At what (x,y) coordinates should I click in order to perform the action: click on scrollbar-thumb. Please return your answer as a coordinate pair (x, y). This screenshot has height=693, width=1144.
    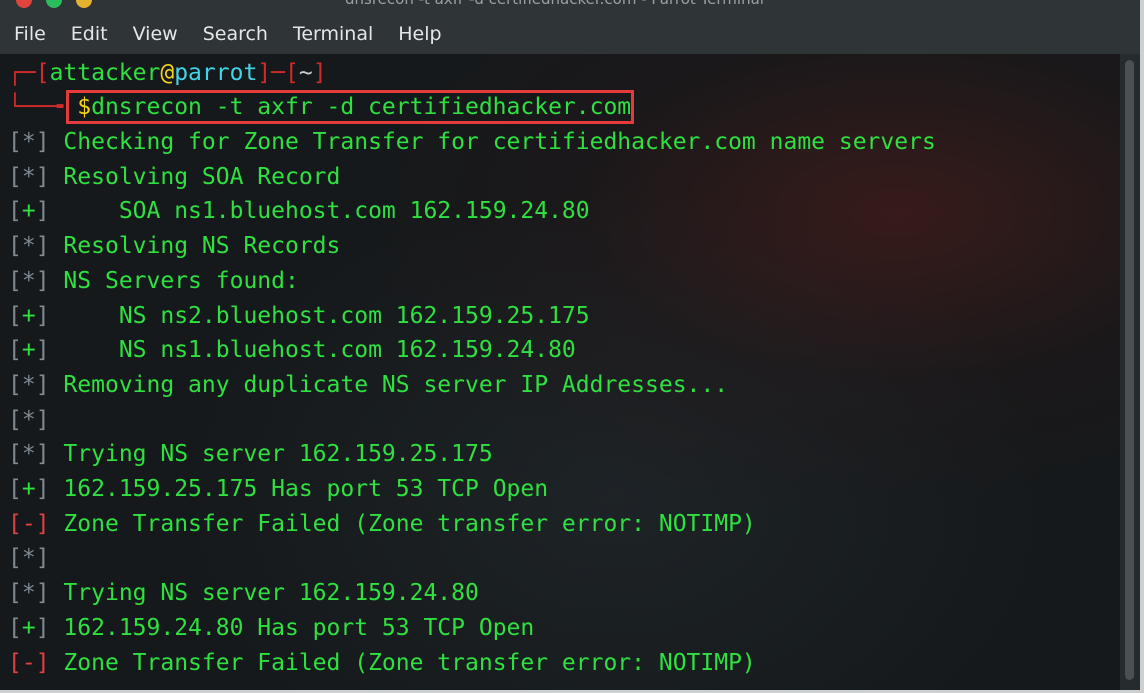
    Looking at the image, I should click on (1129, 370).